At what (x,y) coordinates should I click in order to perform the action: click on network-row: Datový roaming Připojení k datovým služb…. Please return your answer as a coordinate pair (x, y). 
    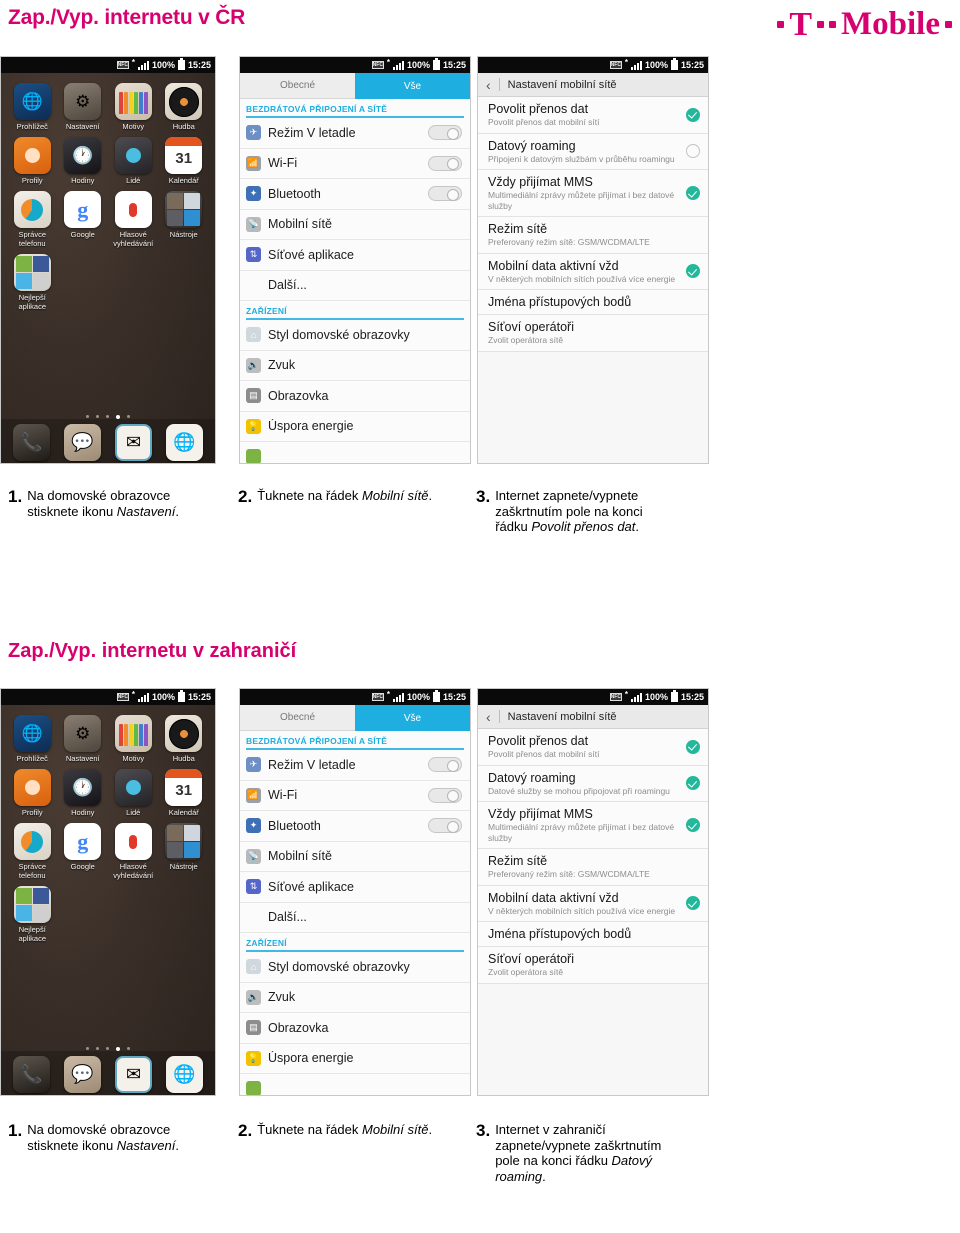
    Looking at the image, I should click on (593, 151).